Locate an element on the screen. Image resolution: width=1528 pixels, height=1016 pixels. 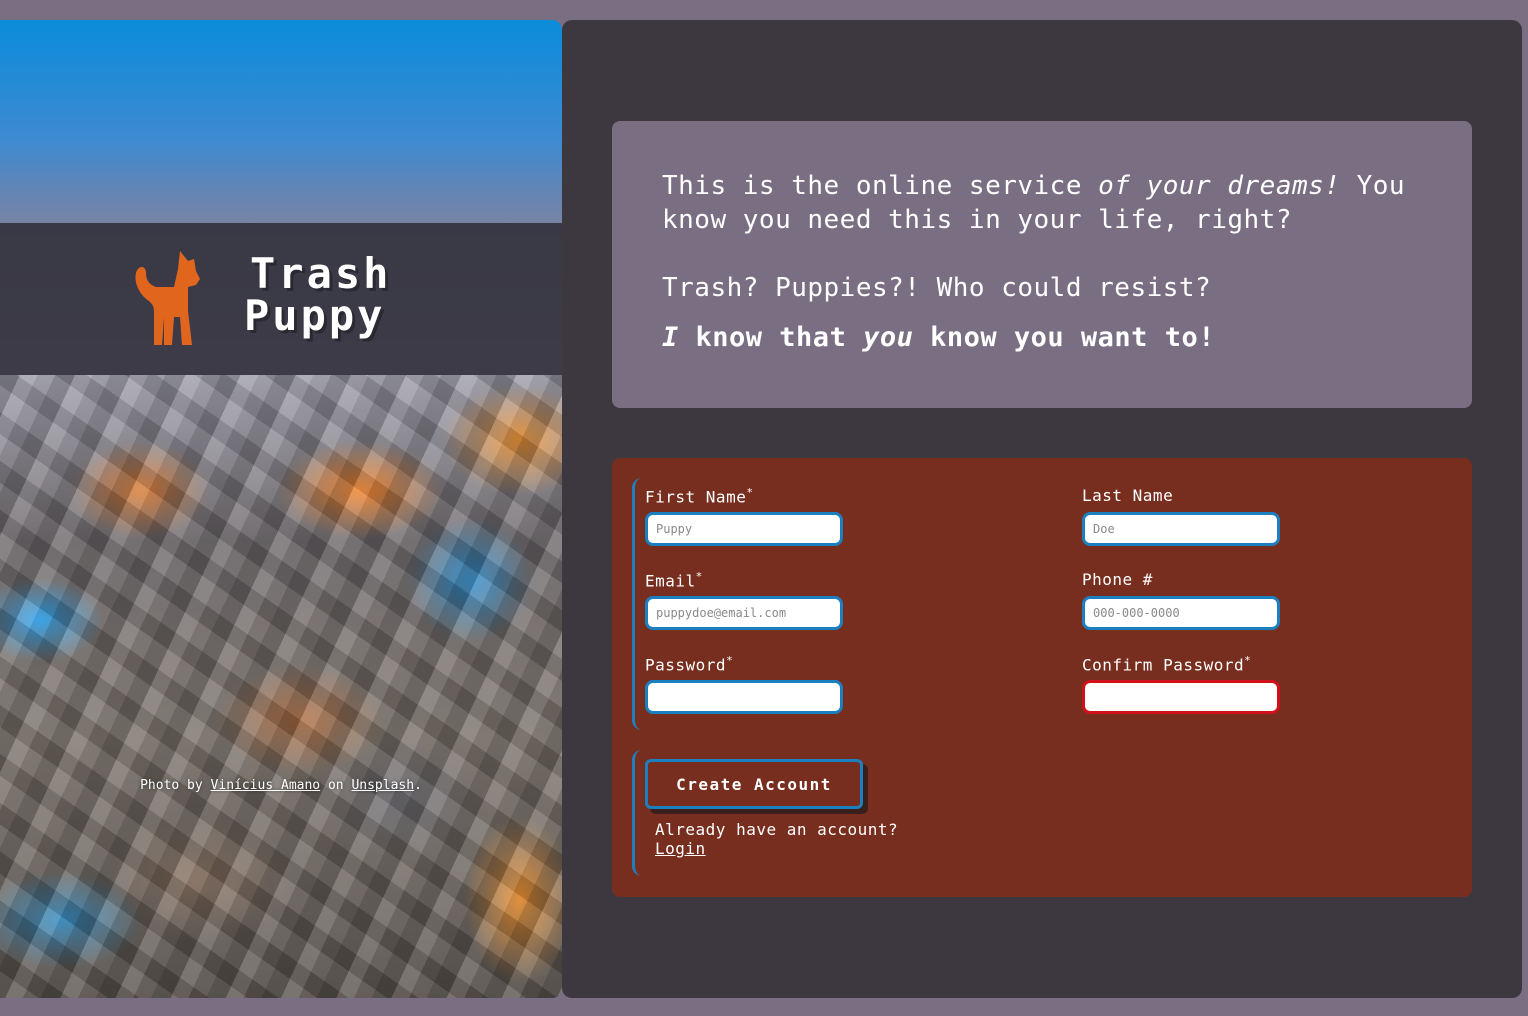
password-label: Password* is located at coordinates (689, 664).